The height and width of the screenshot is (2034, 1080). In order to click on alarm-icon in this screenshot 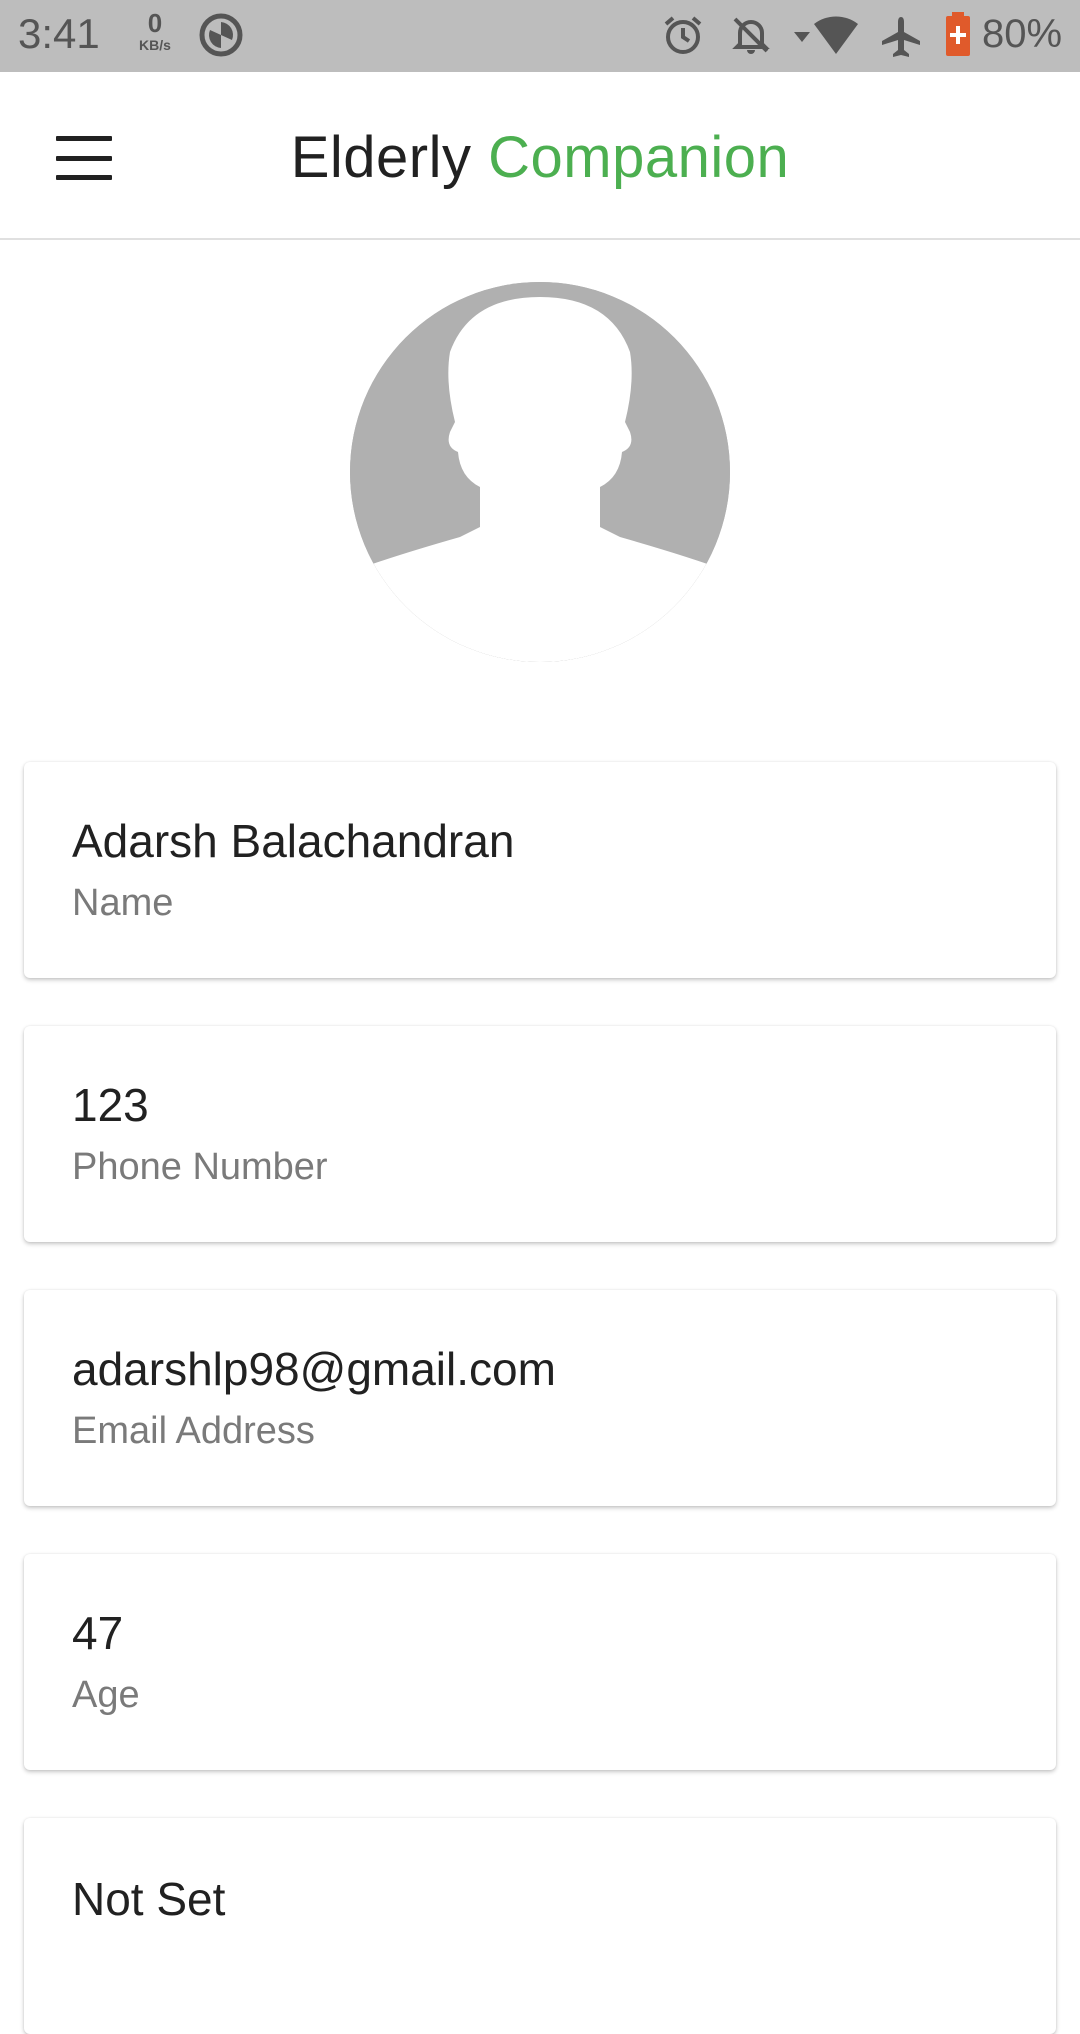, I will do `click(683, 35)`.